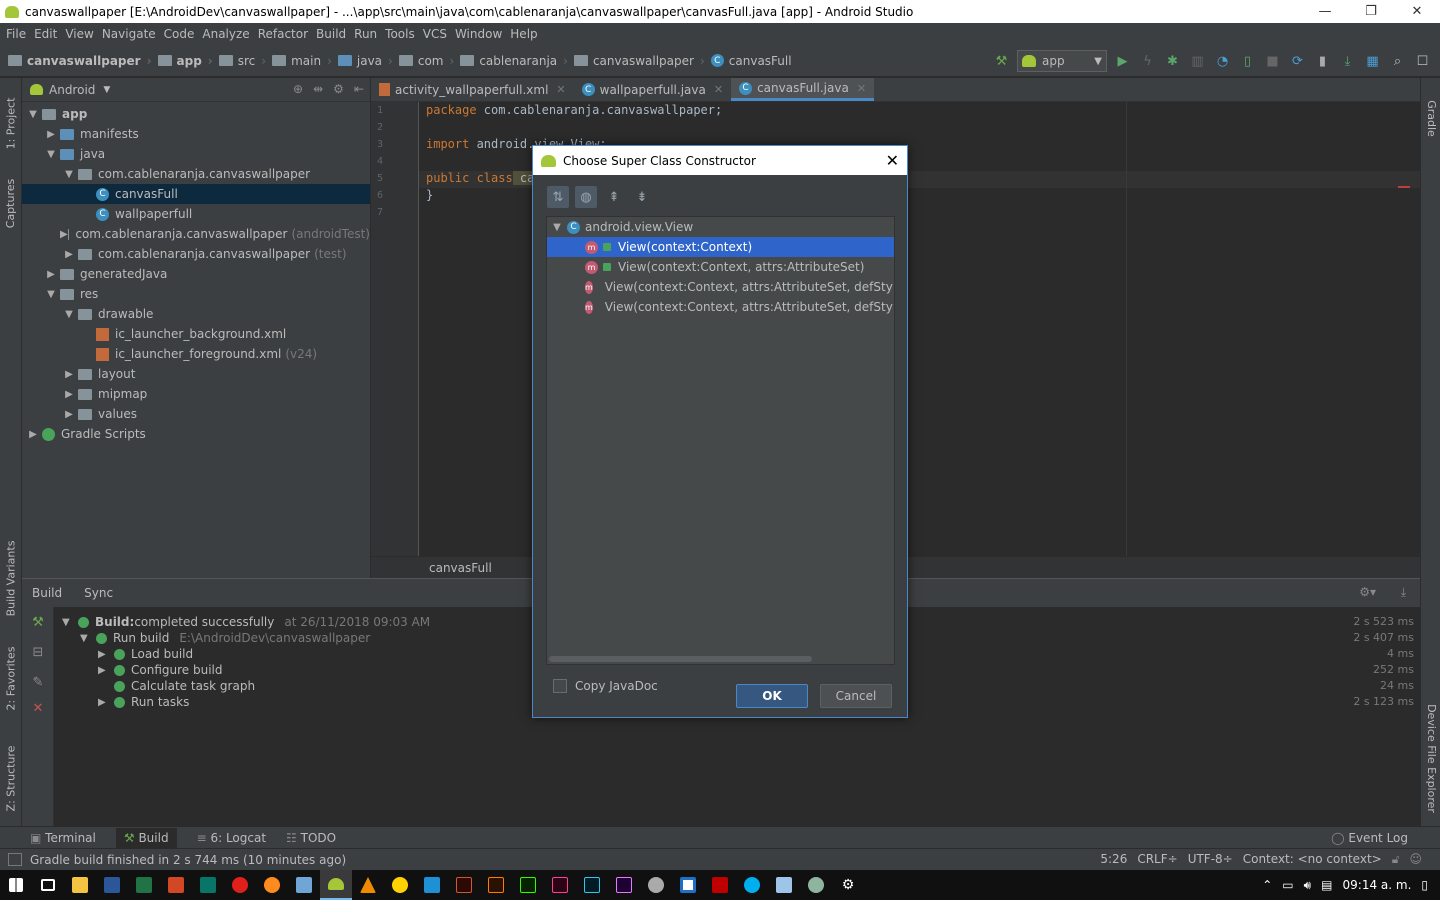 The width and height of the screenshot is (1440, 900). What do you see at coordinates (752, 885) in the screenshot?
I see `taskbar-skype` at bounding box center [752, 885].